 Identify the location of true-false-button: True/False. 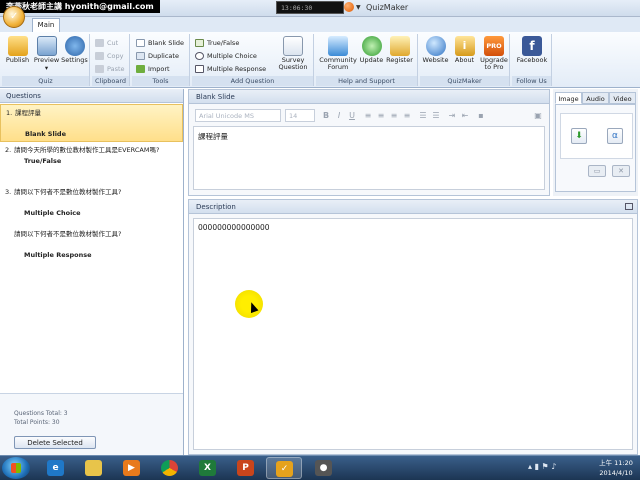
(217, 43).